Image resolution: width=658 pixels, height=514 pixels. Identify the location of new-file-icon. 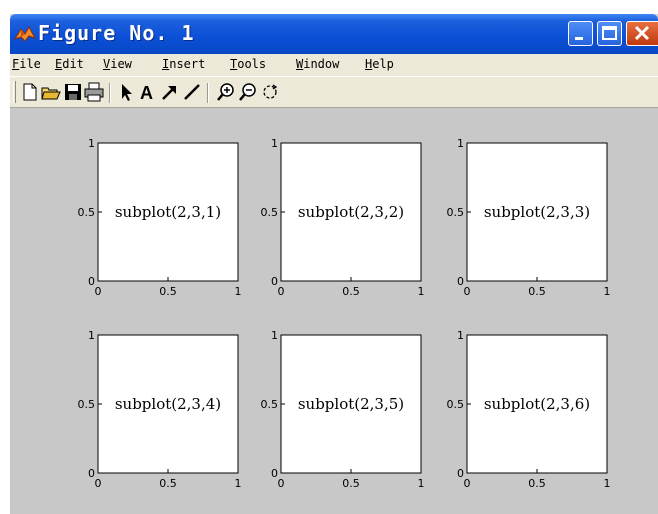
(30, 92).